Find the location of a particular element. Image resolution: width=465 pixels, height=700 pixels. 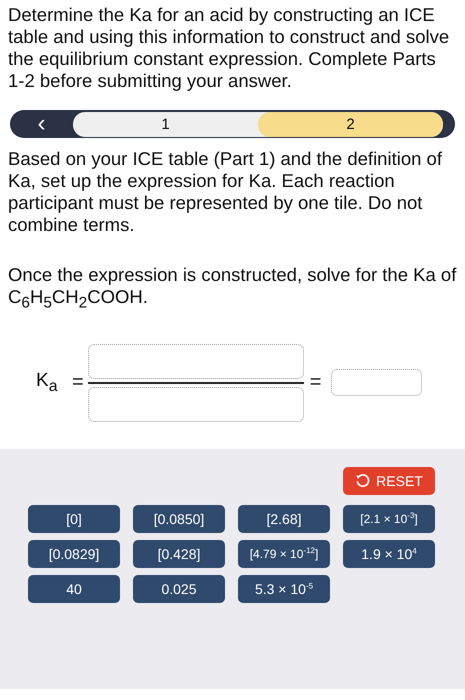

answer-tile: [0.0829] is located at coordinates (74, 554).